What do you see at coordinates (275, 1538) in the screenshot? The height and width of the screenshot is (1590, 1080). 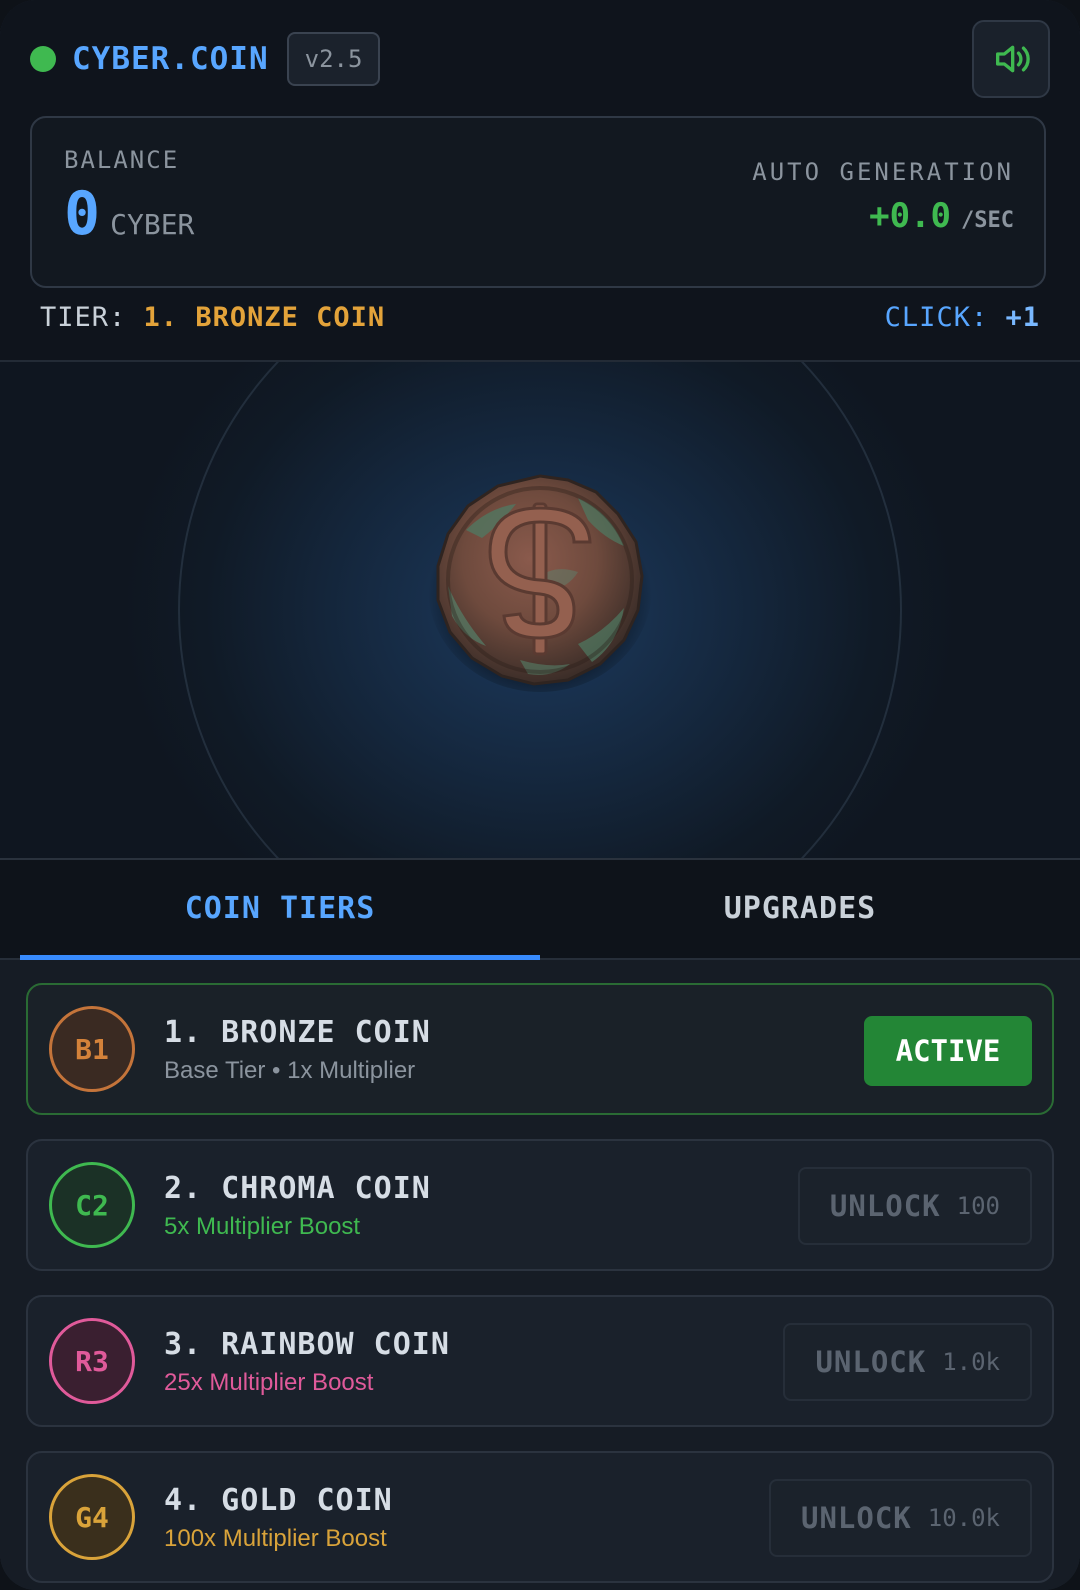 I see `tier-subtitle: 100x Multiplier Boost` at bounding box center [275, 1538].